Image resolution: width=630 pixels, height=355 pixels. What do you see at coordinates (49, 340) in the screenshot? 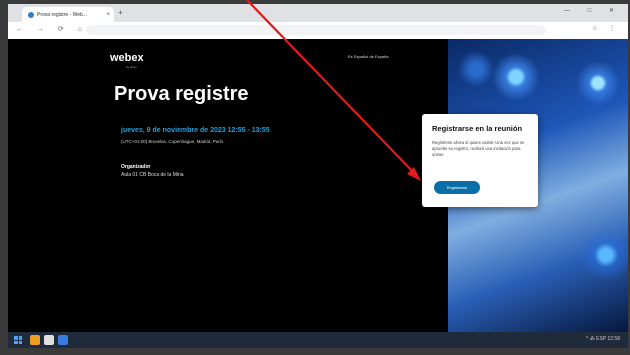
I see `taskbar-app-icon` at bounding box center [49, 340].